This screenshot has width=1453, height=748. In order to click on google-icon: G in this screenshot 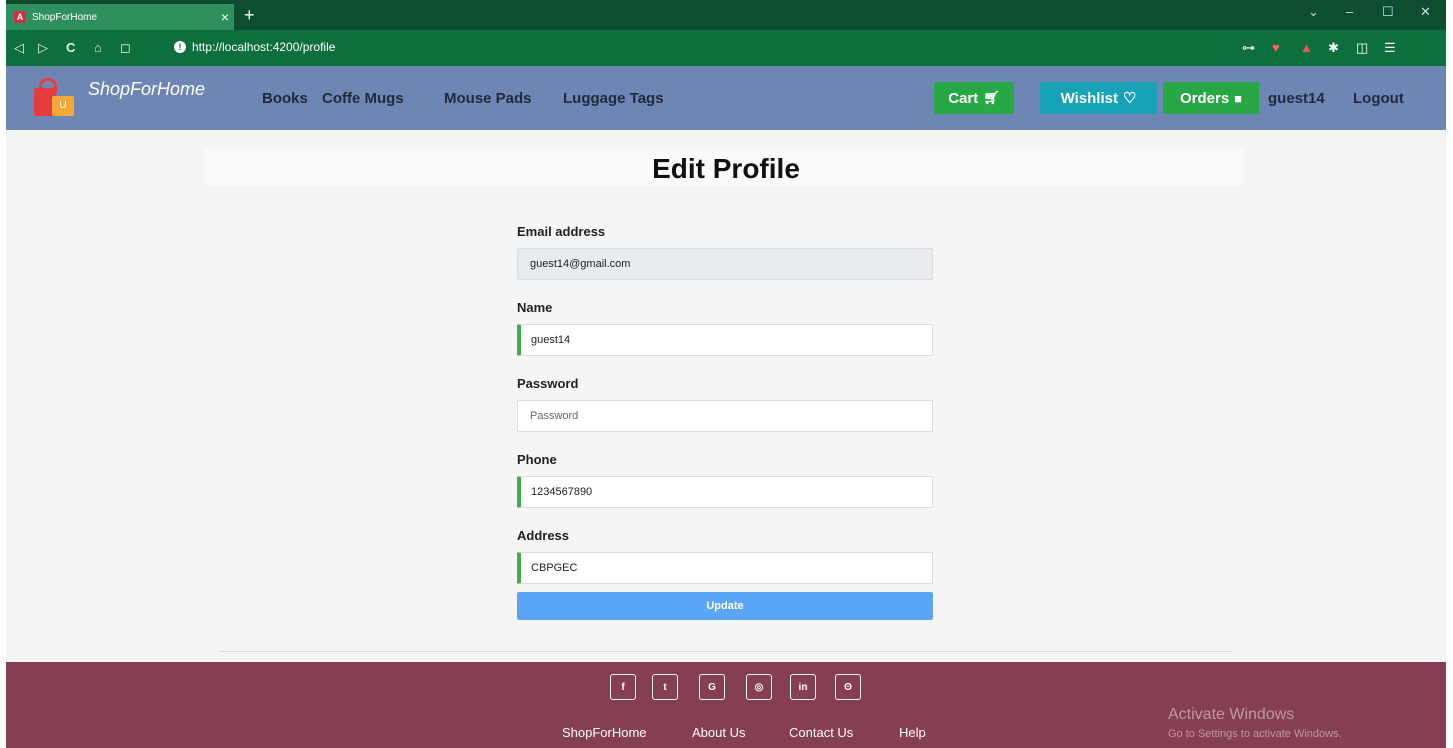, I will do `click(712, 687)`.